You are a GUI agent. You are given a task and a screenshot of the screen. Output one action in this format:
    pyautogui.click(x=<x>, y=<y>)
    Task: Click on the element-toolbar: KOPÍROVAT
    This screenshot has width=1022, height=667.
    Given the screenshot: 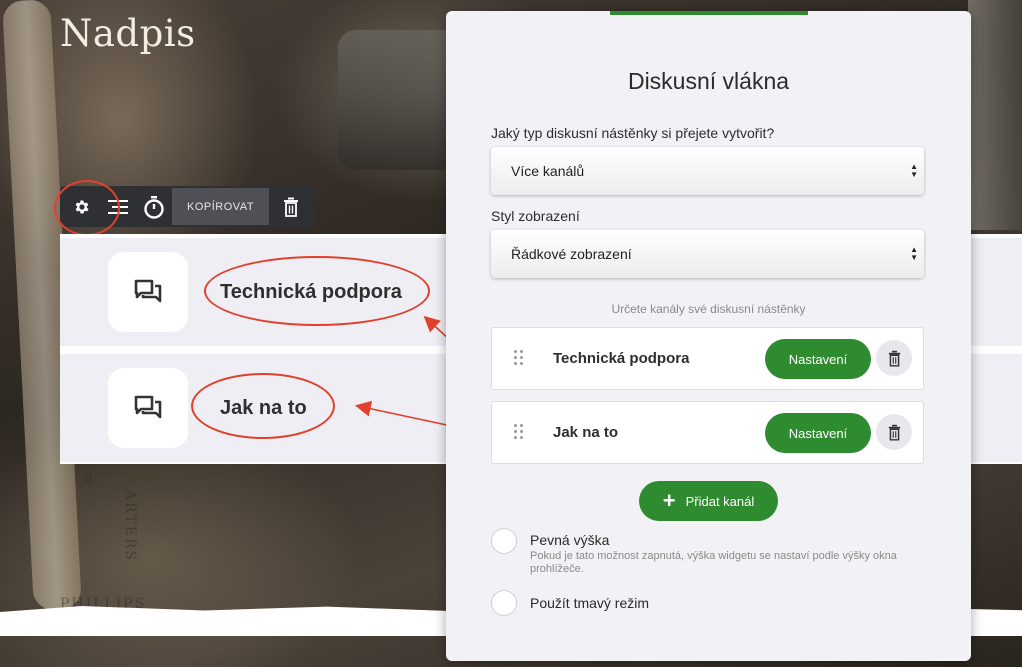 What is the action you would take?
    pyautogui.click(x=188, y=206)
    